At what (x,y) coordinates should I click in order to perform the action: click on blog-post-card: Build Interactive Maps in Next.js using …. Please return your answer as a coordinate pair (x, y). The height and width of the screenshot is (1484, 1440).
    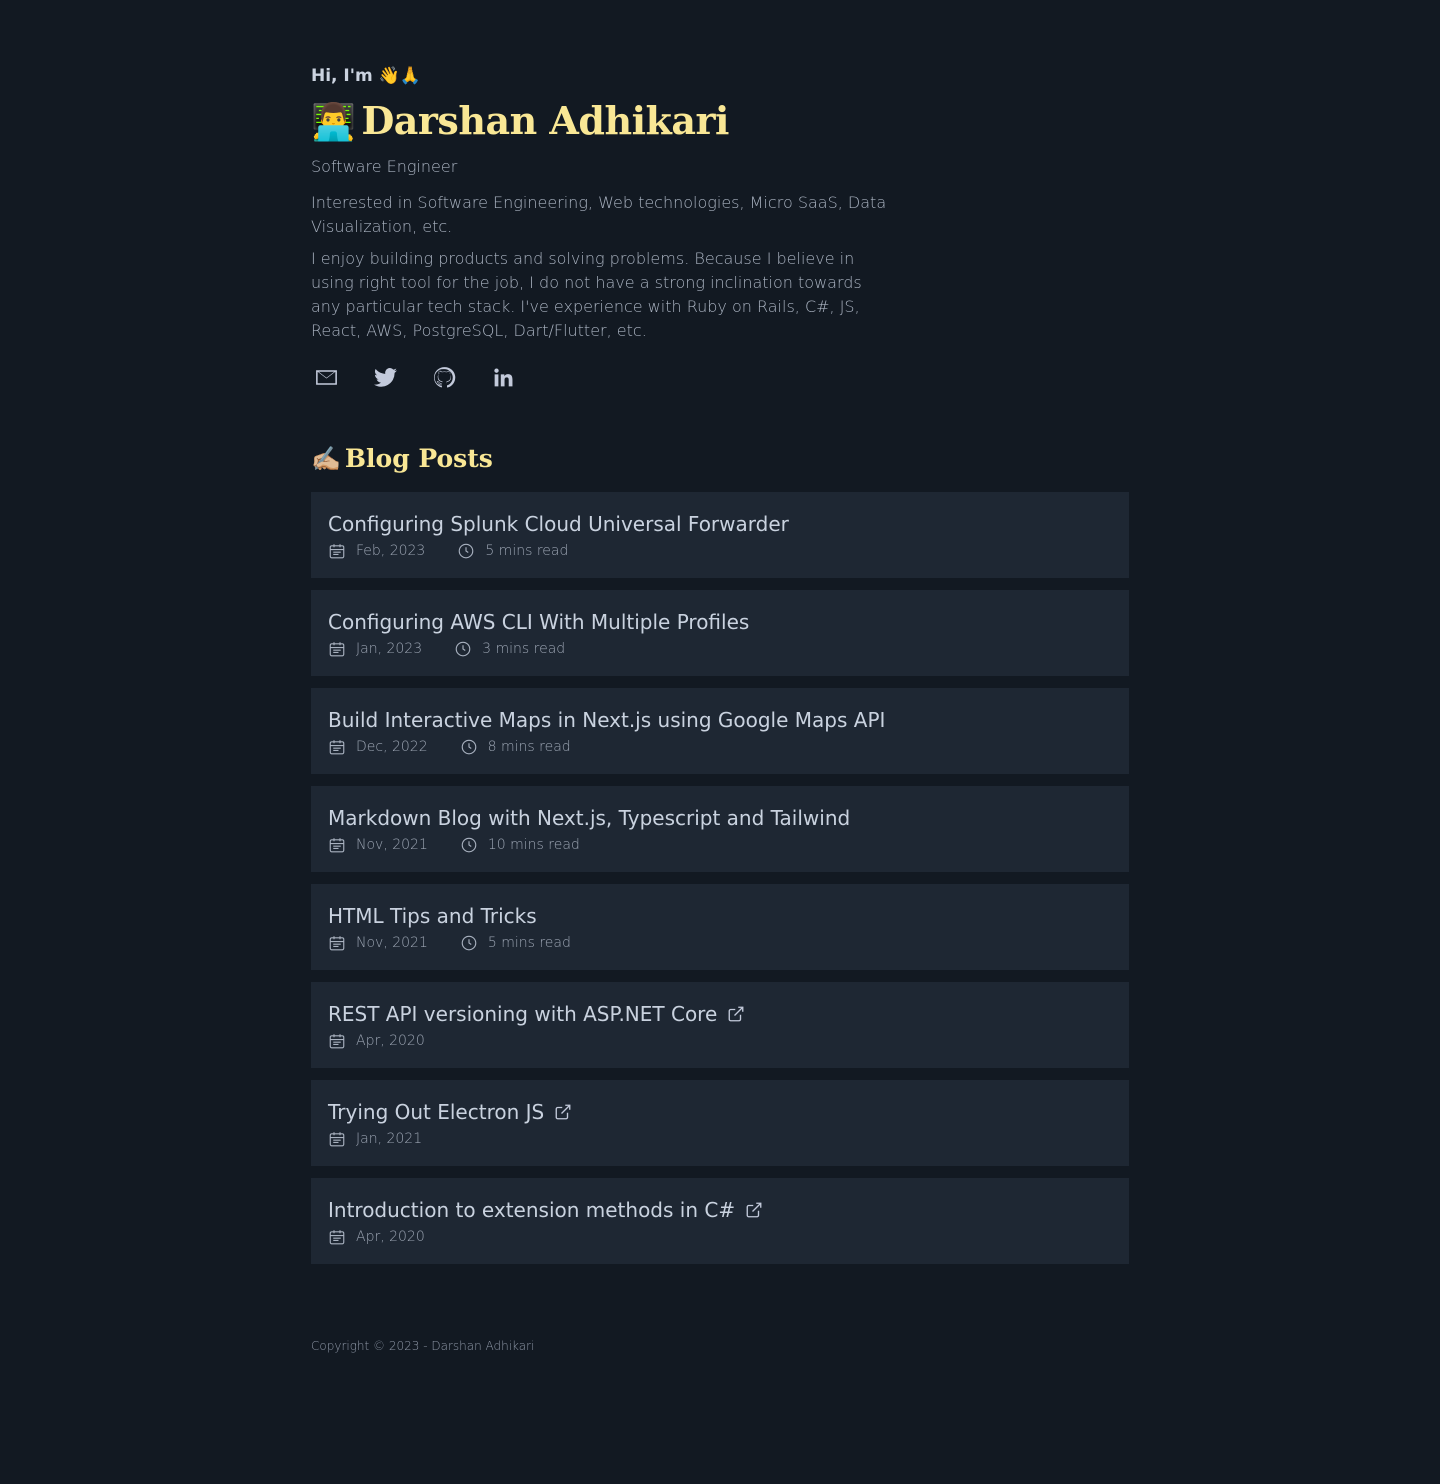
    Looking at the image, I should click on (720, 731).